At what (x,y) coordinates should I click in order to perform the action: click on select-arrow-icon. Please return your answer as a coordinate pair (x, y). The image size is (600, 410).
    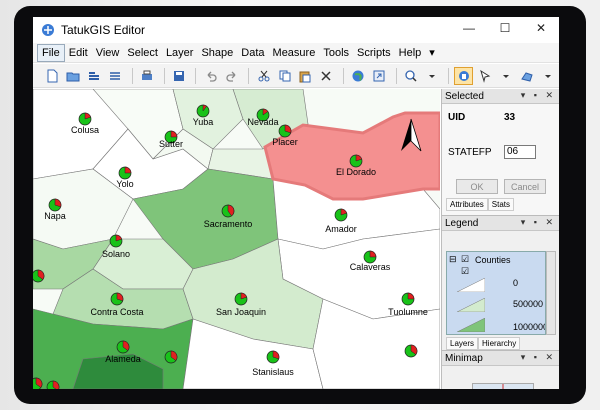
    Looking at the image, I should click on (484, 76).